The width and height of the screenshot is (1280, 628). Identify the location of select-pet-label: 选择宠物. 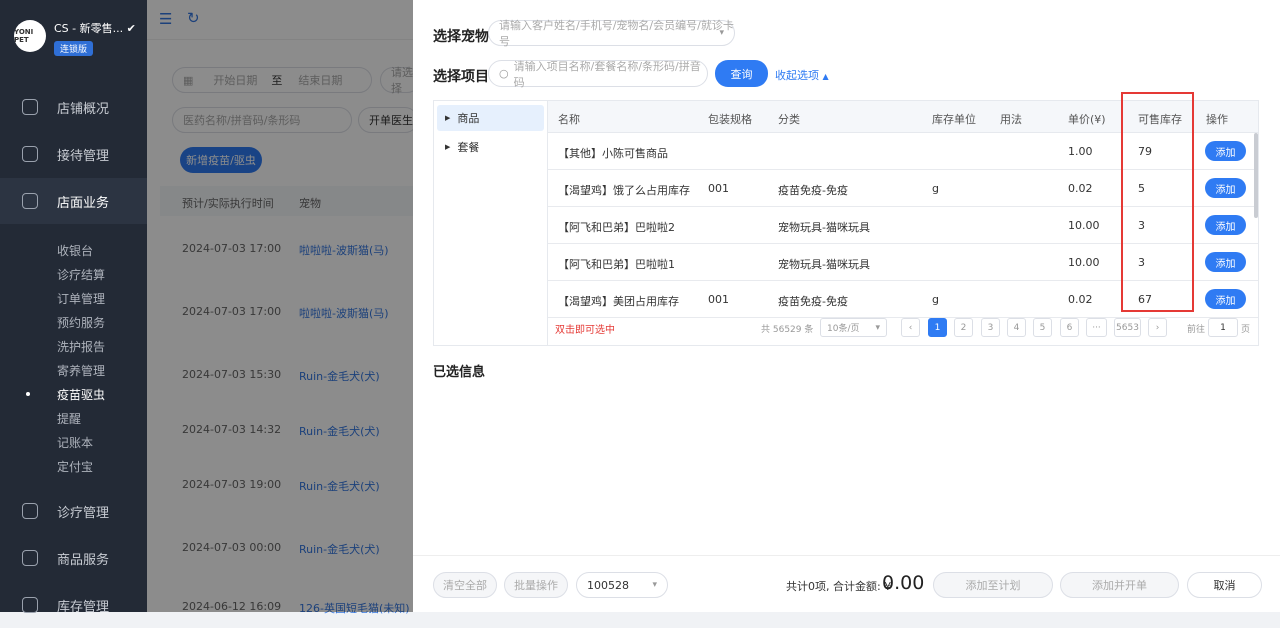
(461, 37).